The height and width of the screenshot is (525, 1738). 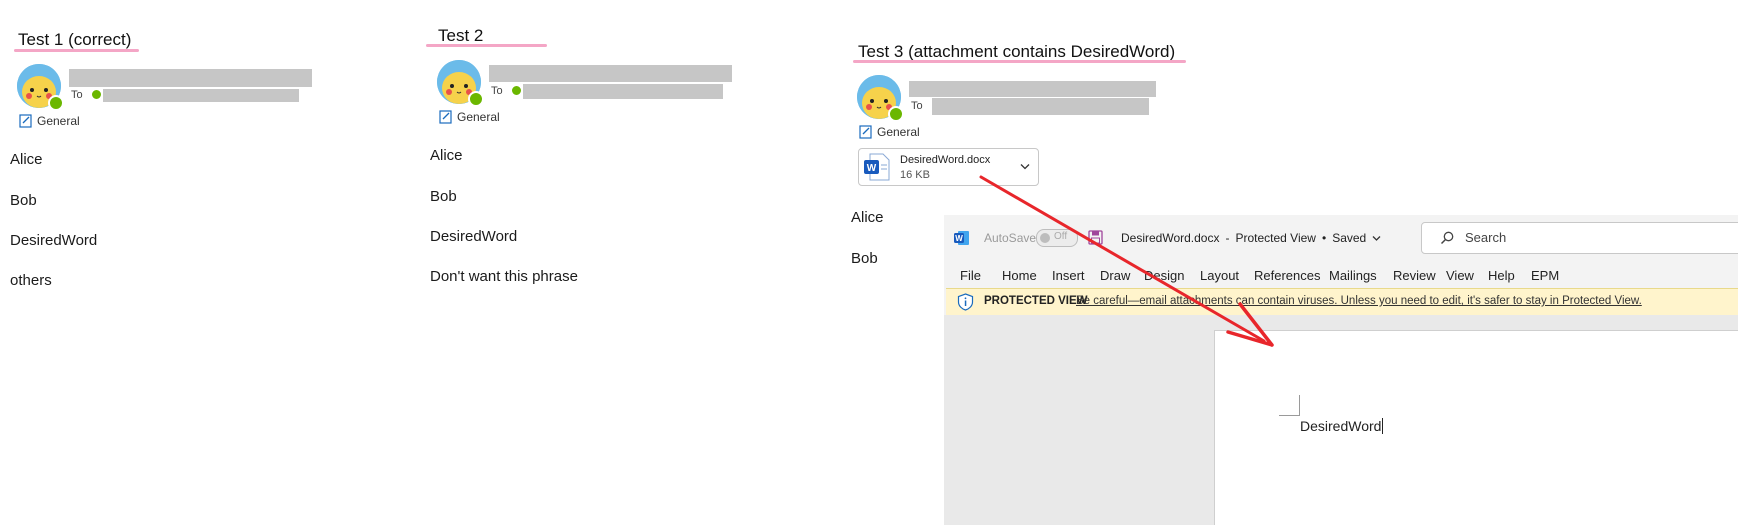 I want to click on search-box: Search, so click(x=1579, y=238).